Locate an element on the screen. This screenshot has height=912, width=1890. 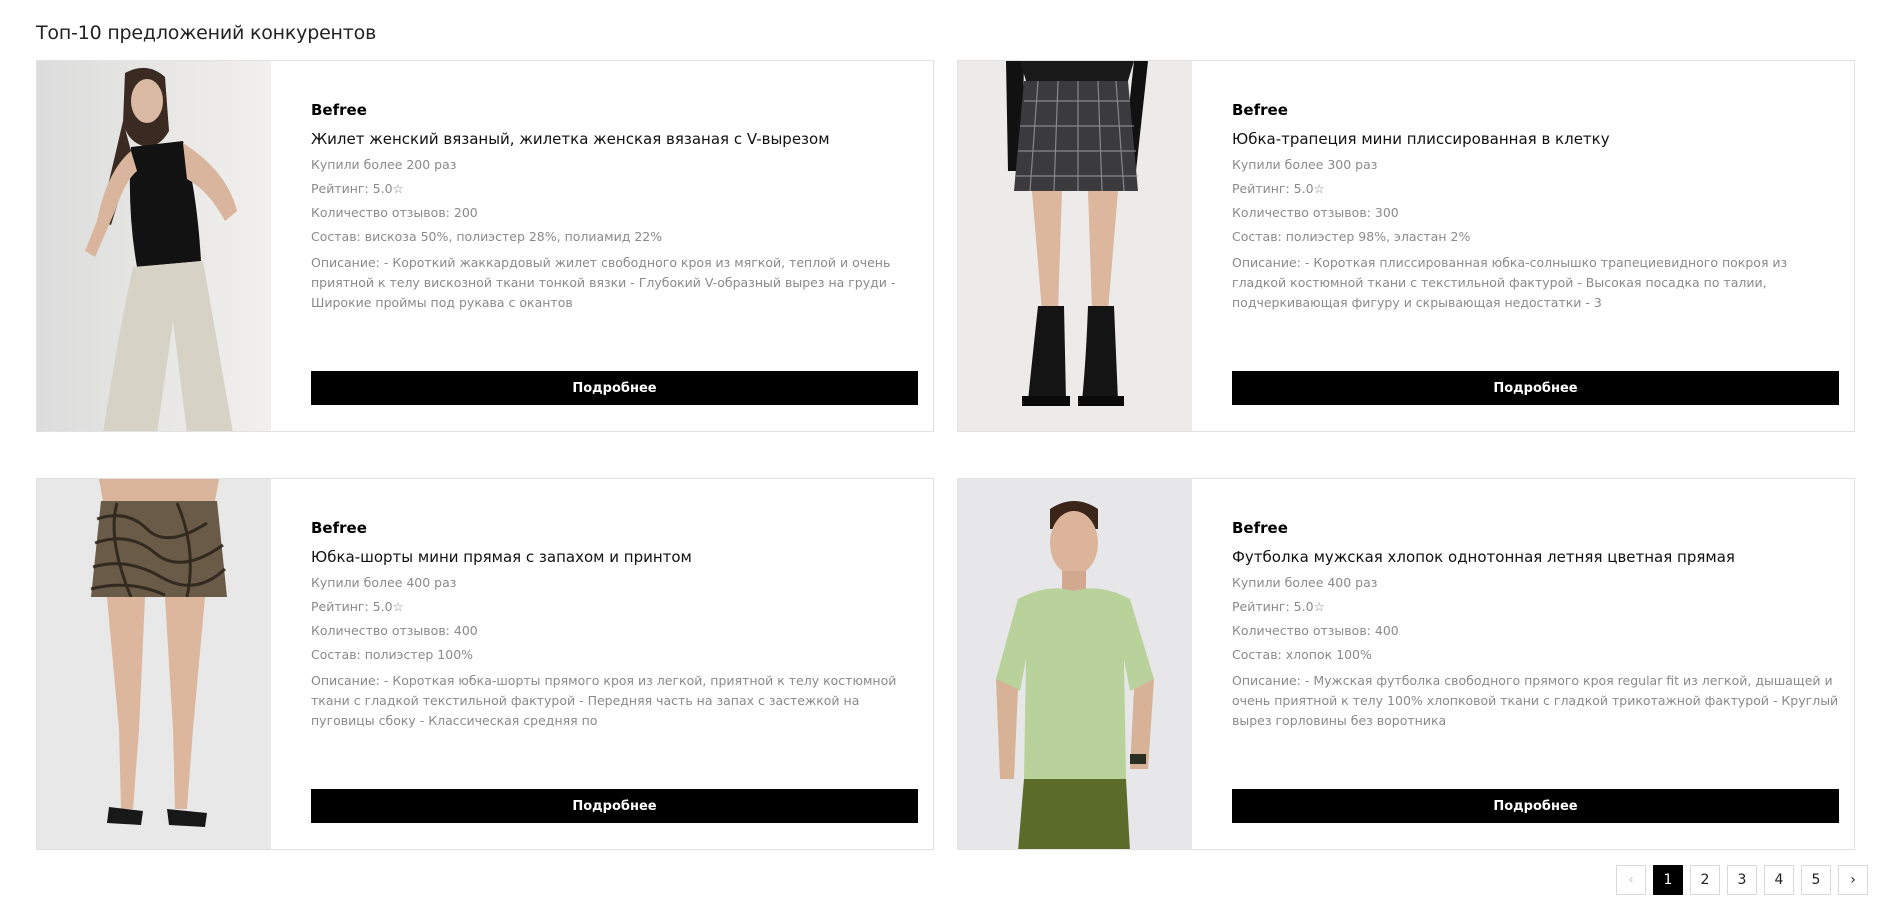
printed-skort-photo is located at coordinates (154, 664).